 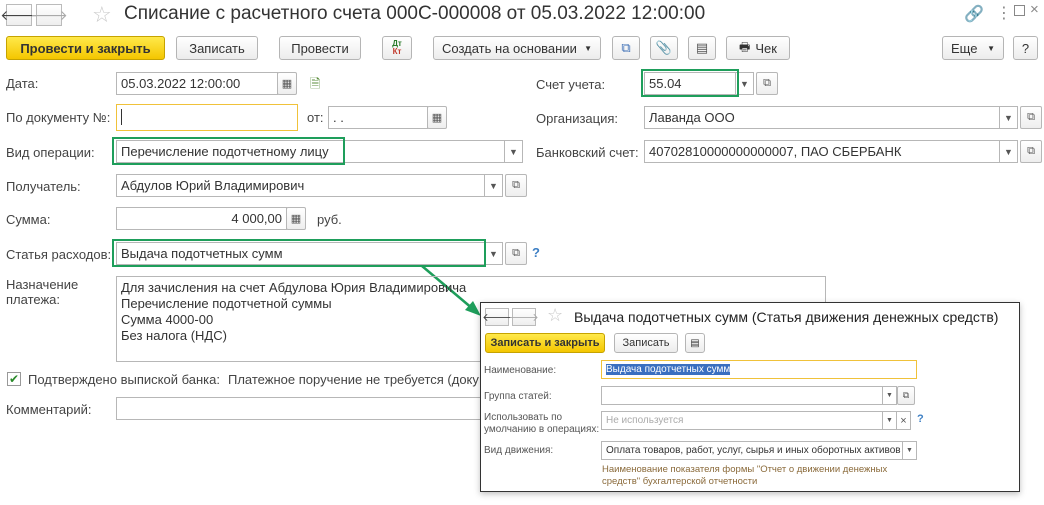 I want to click on organization-field: Лаванда ООО, so click(x=822, y=117).